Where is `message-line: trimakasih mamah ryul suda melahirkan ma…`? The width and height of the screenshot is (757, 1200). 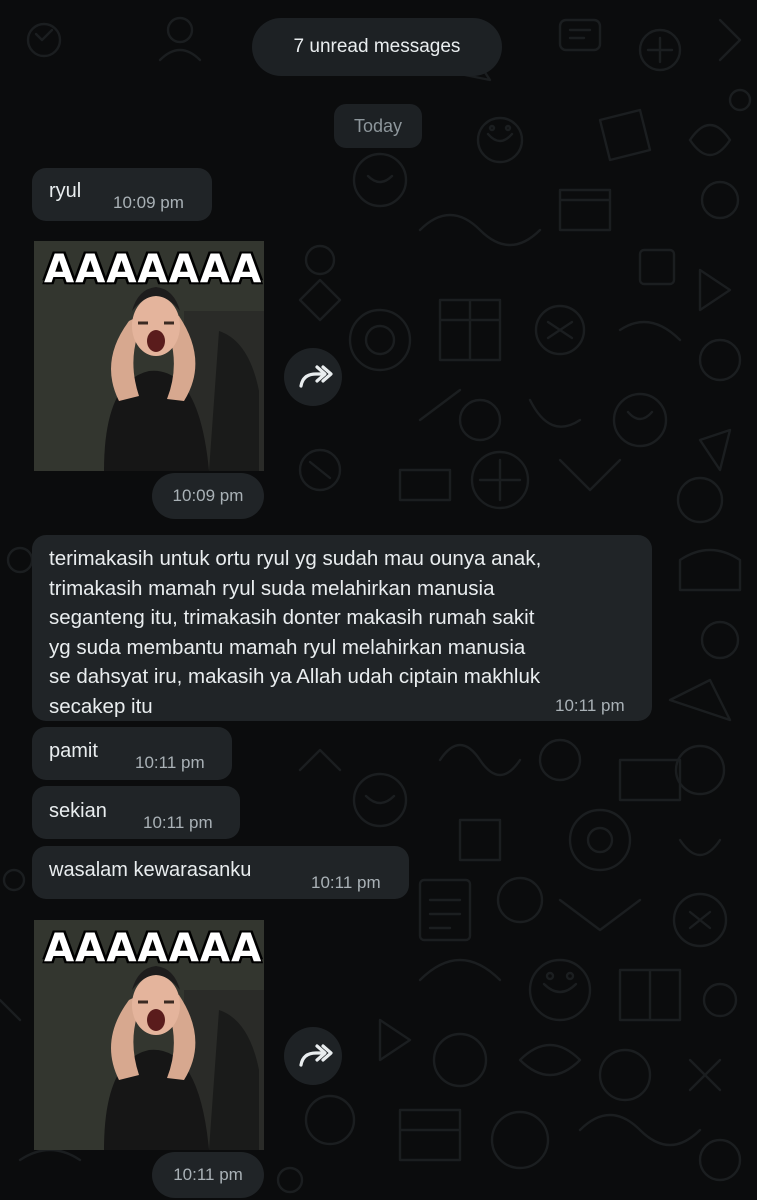 message-line: trimakasih mamah ryul suda melahirkan ma… is located at coordinates (272, 588).